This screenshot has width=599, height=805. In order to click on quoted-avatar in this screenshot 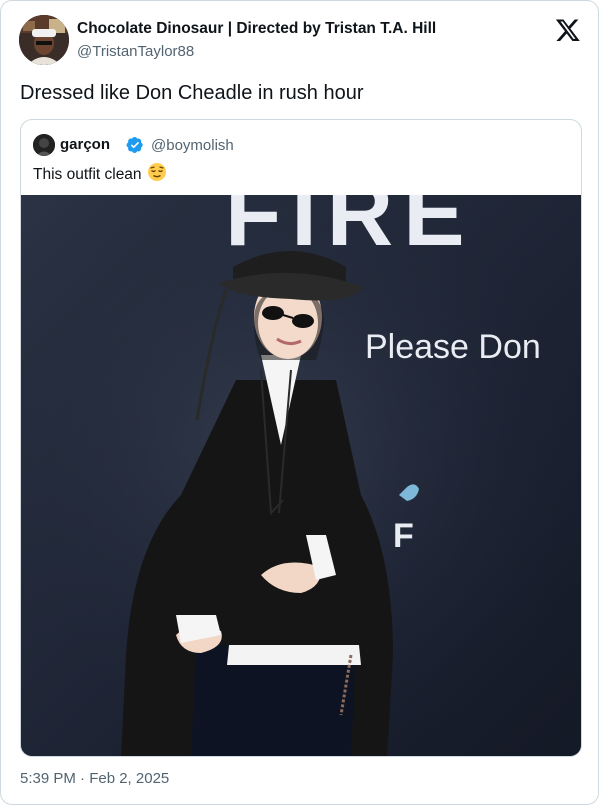, I will do `click(44, 145)`.